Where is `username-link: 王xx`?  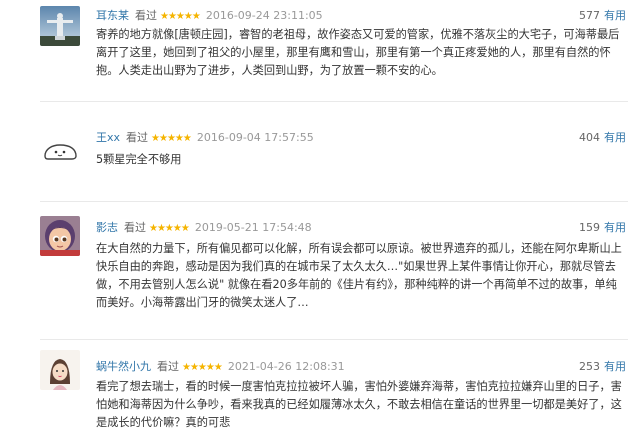 username-link: 王xx is located at coordinates (108, 137).